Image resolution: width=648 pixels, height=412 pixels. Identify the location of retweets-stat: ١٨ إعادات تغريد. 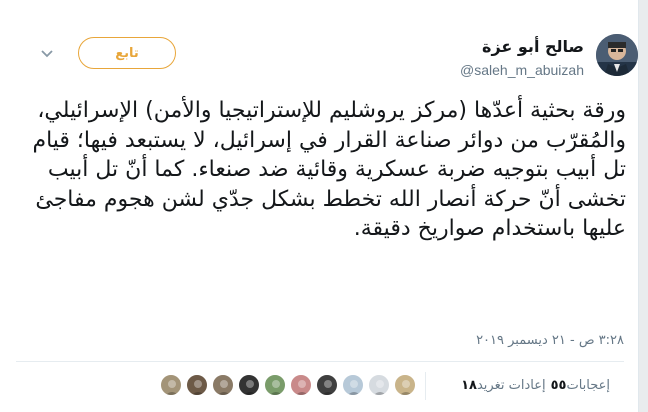
(500, 385).